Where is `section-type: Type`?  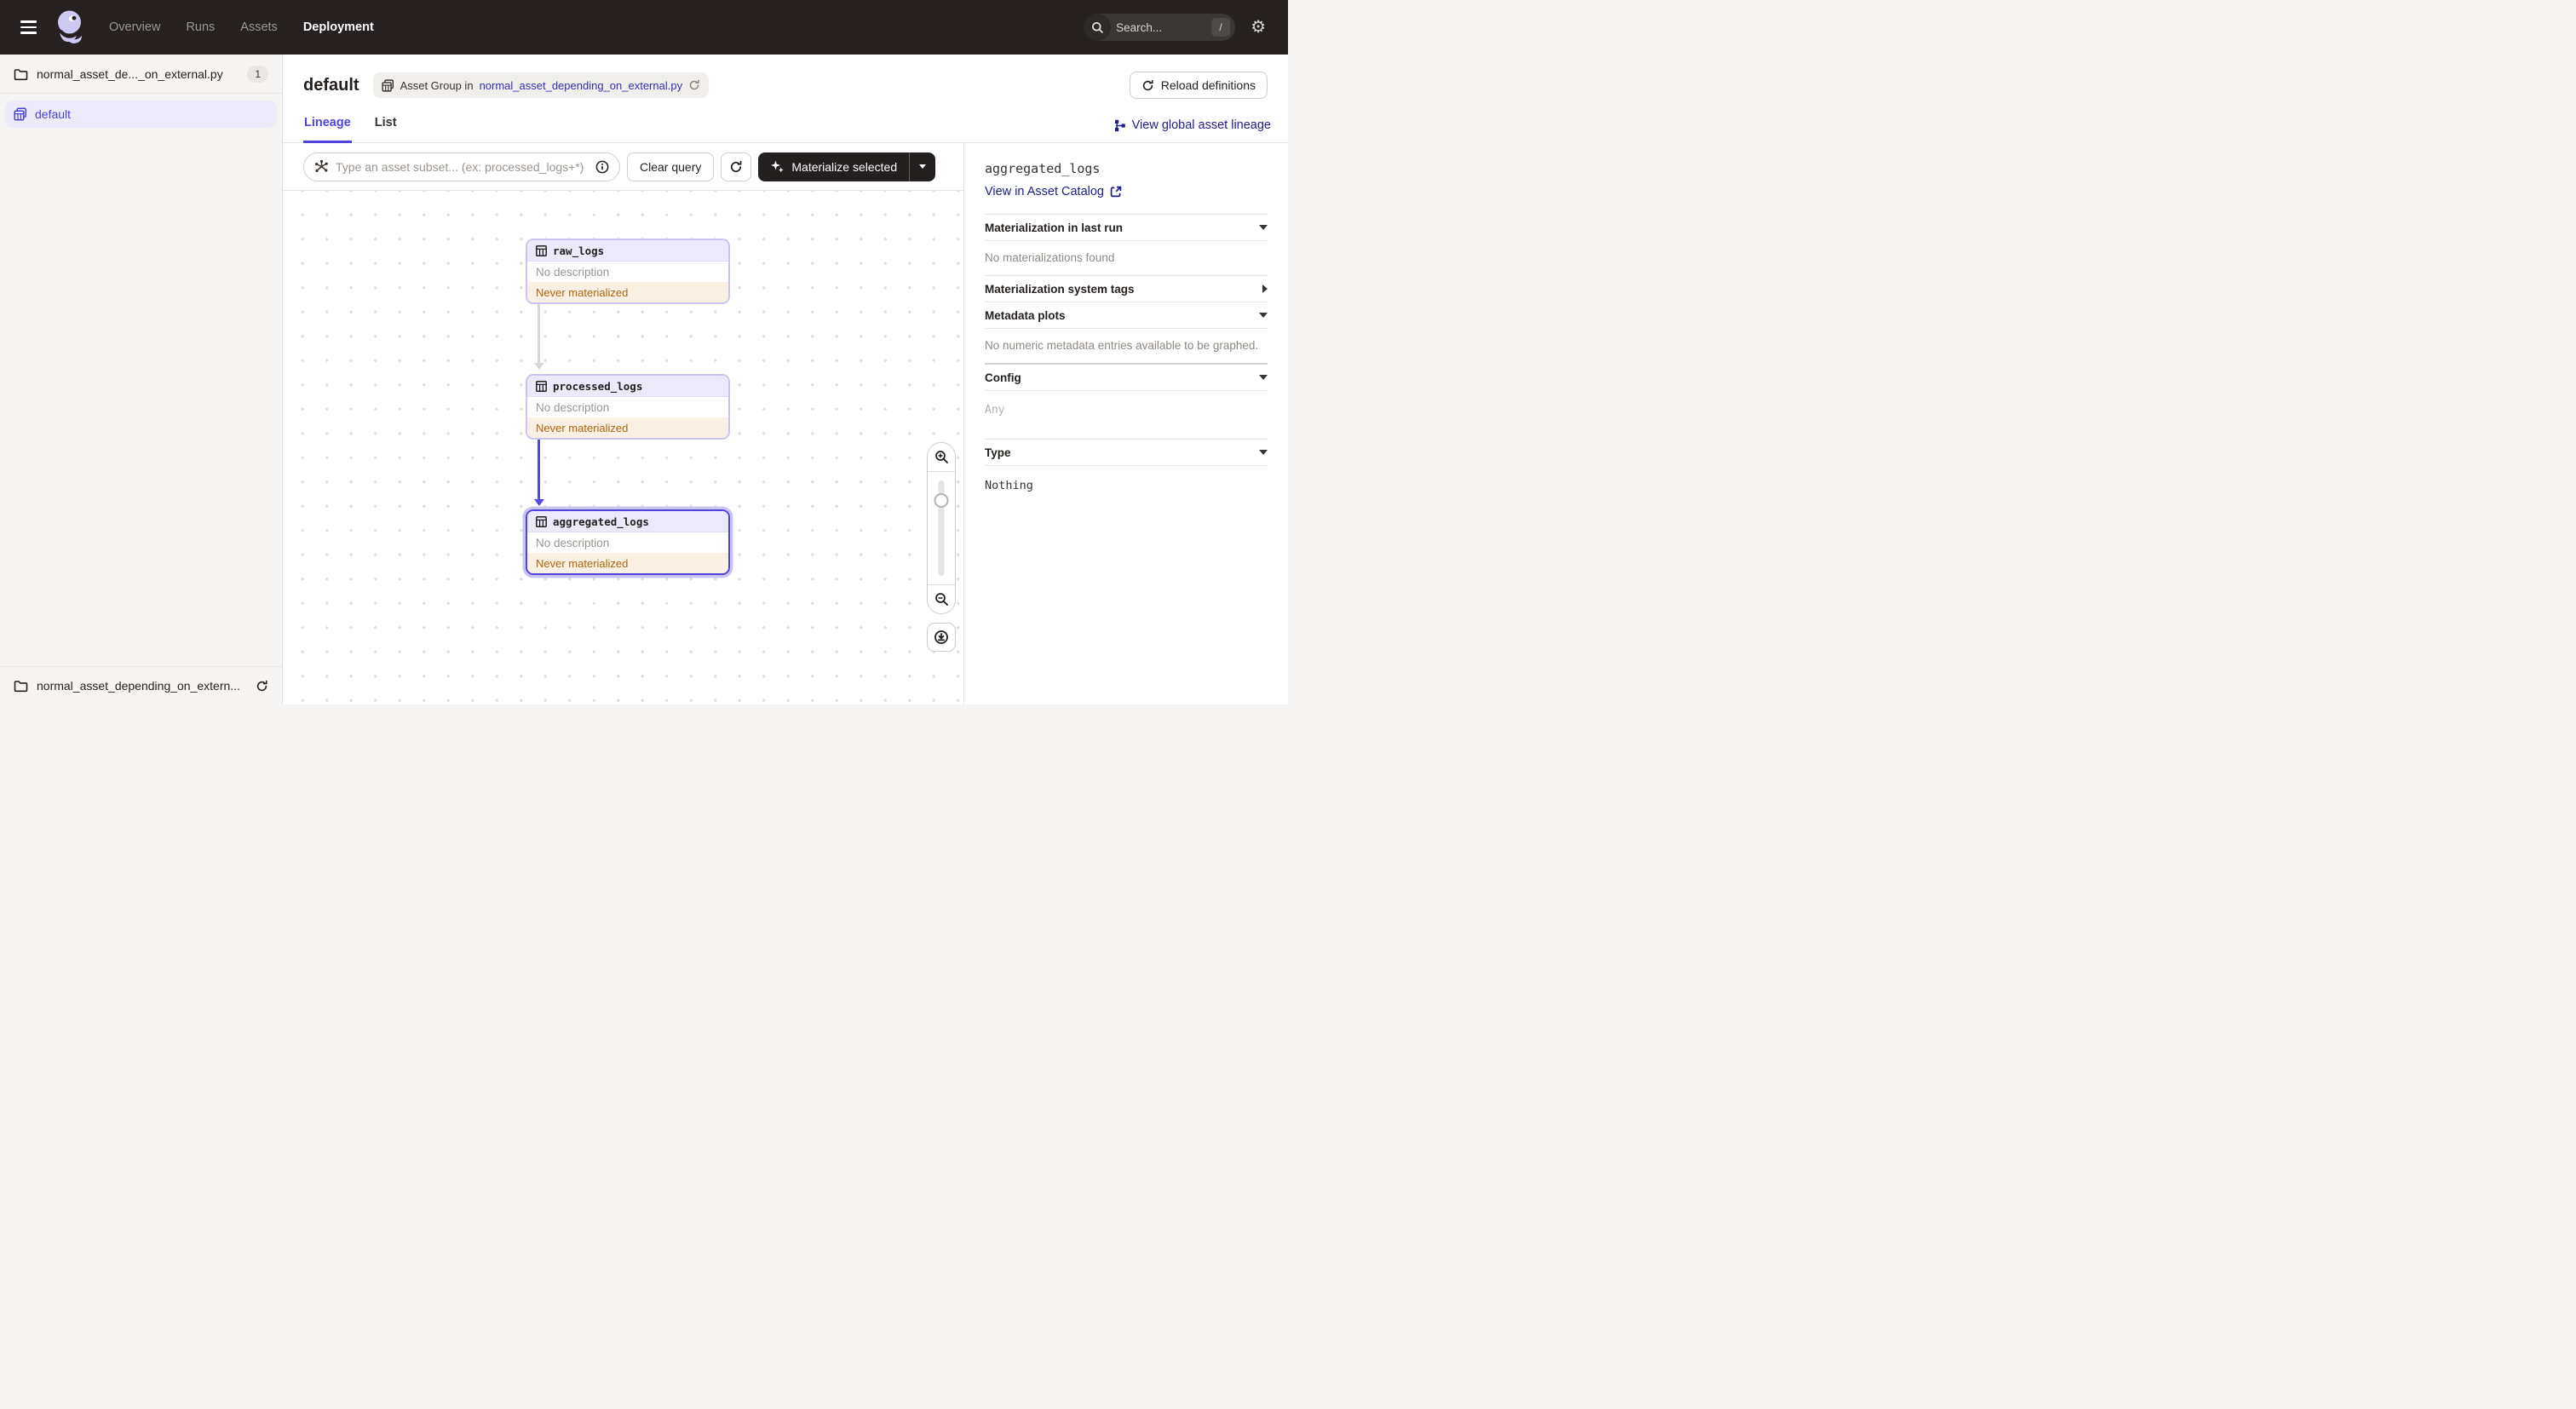
section-type: Type is located at coordinates (1126, 452).